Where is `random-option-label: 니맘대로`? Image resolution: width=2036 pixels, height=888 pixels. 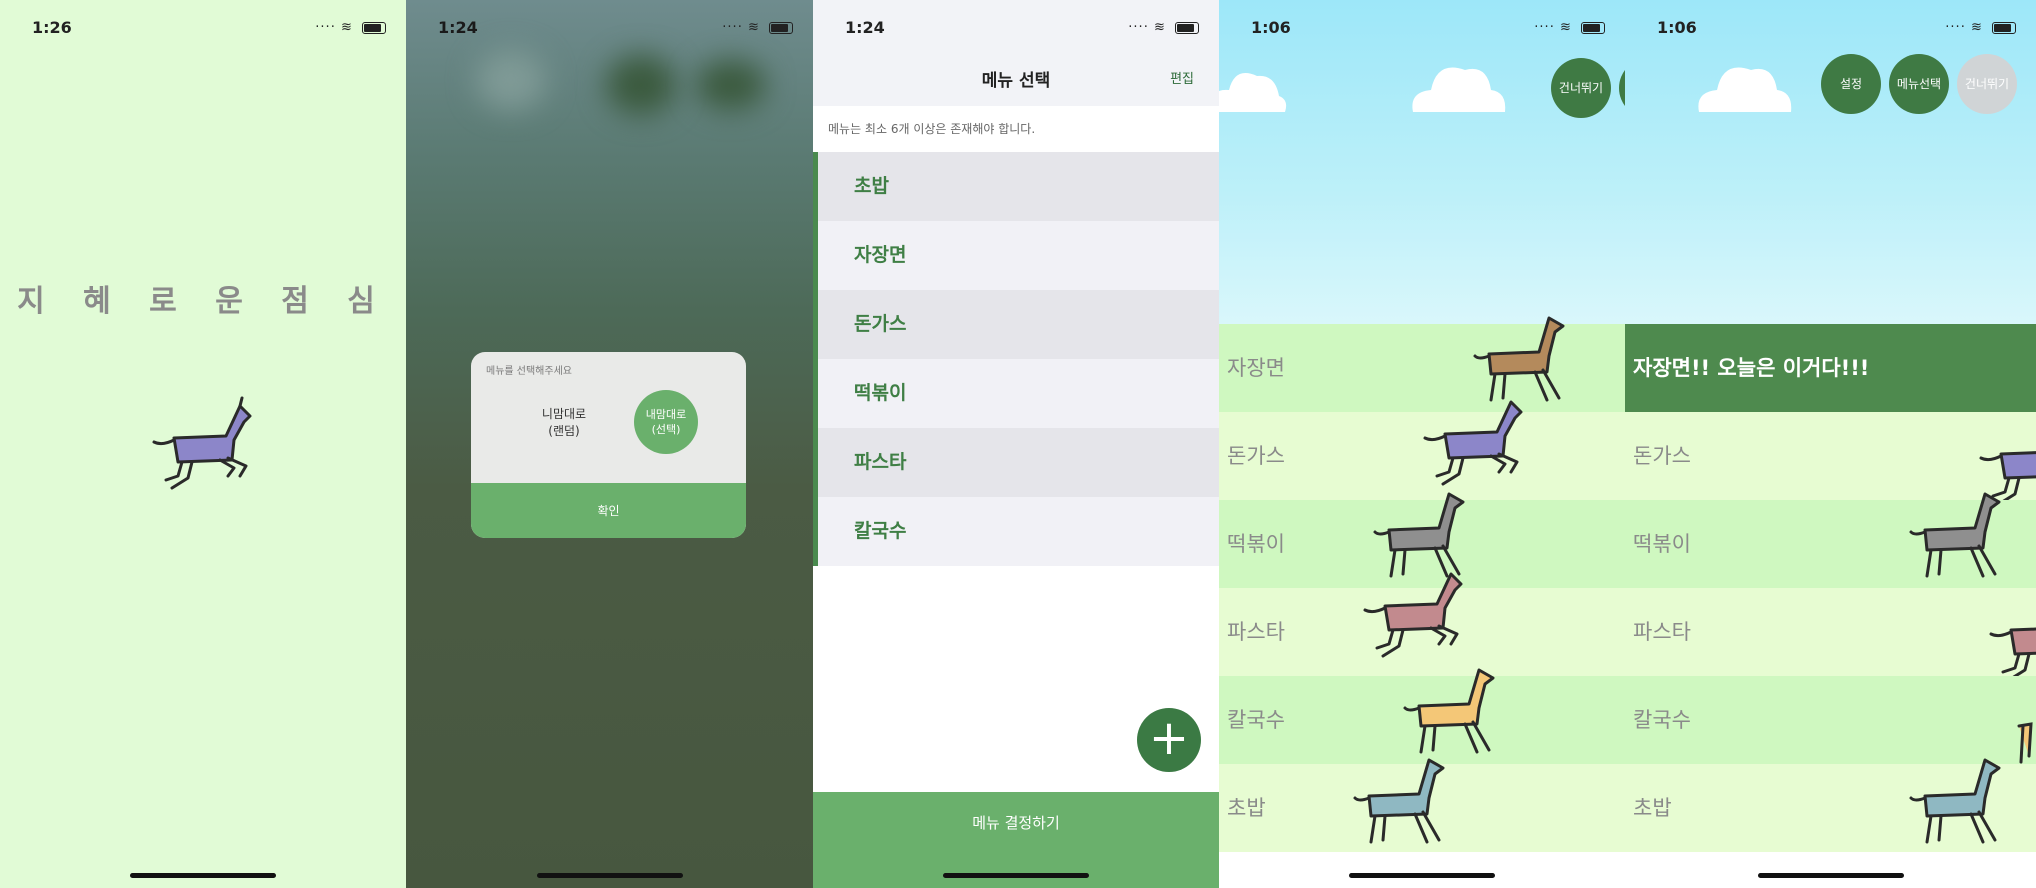
random-option-label: 니맘대로 is located at coordinates (564, 414).